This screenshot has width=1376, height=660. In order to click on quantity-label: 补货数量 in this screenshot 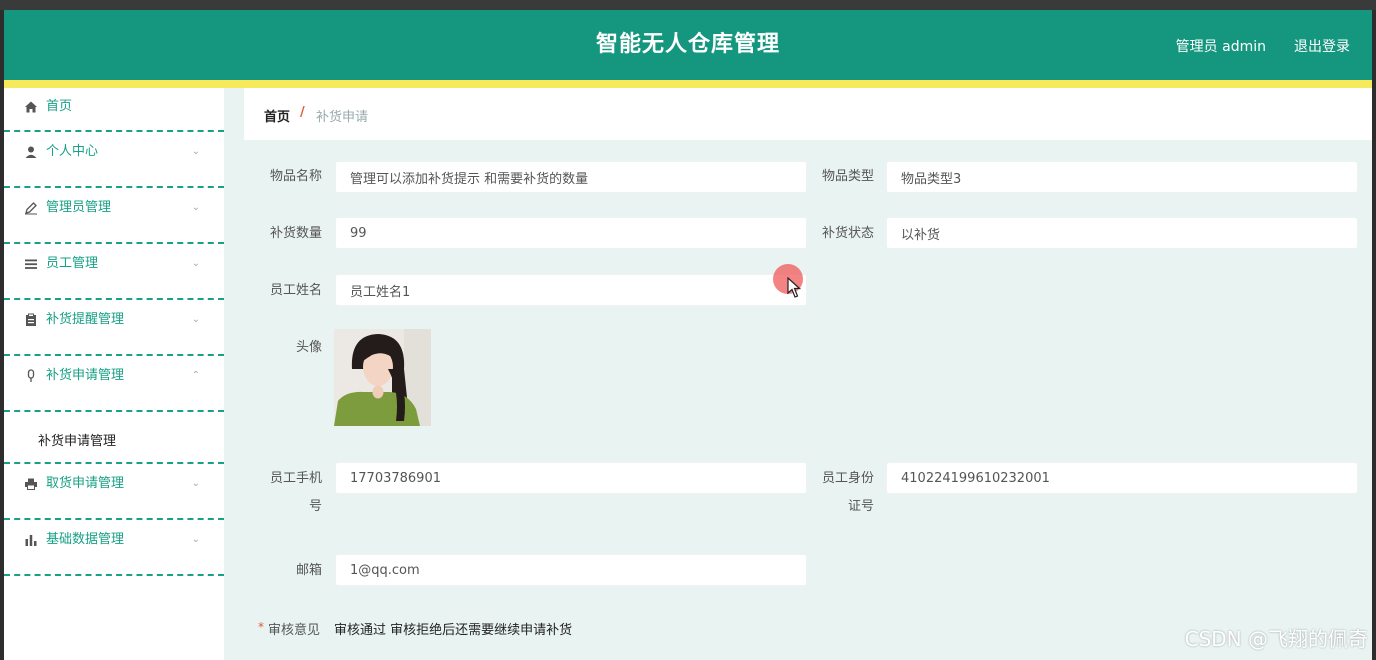, I will do `click(295, 233)`.